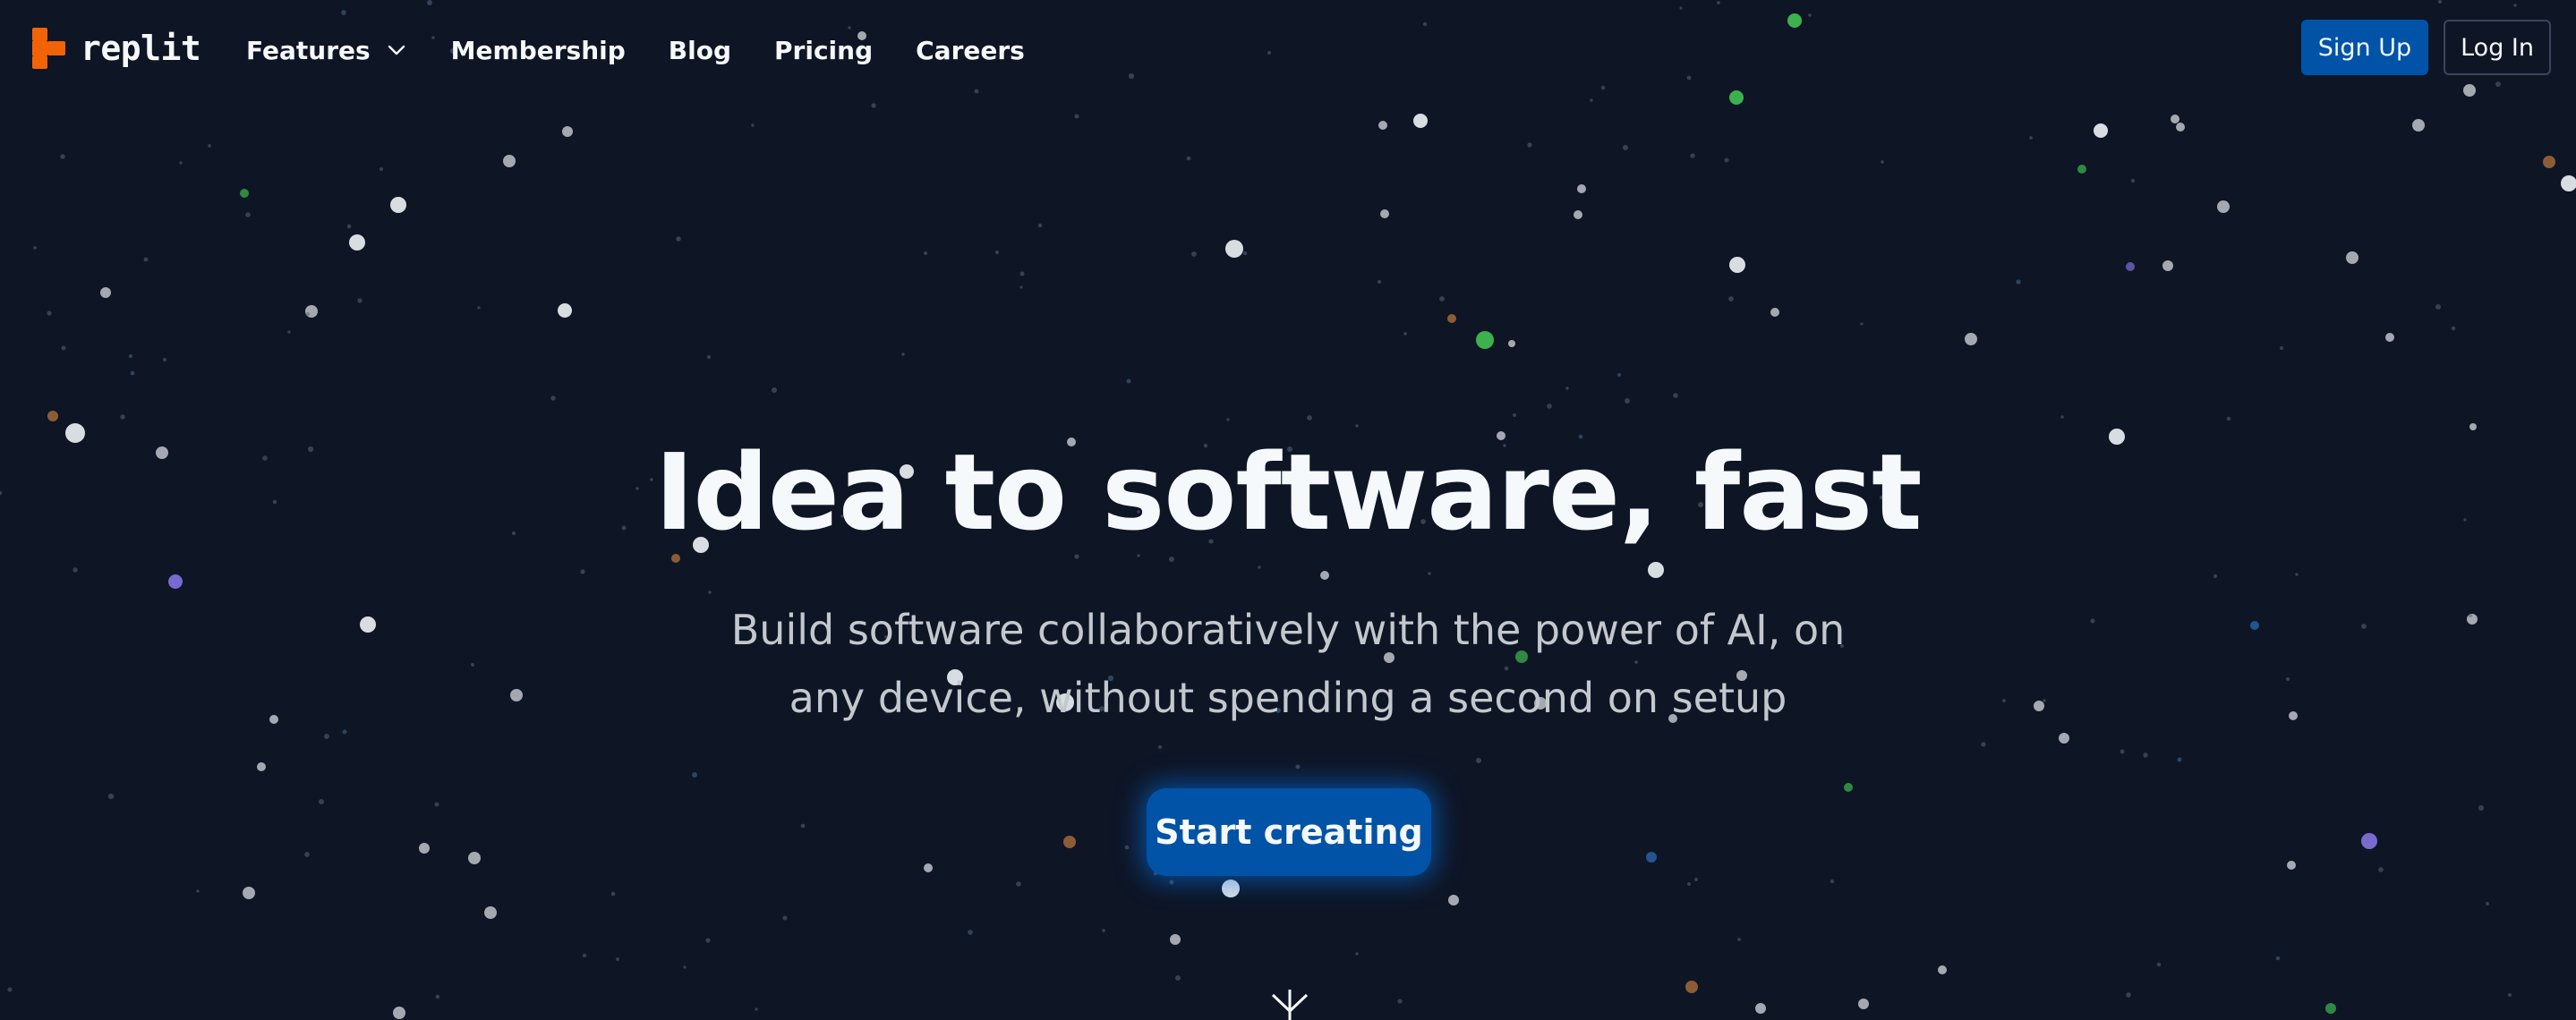  What do you see at coordinates (538, 51) in the screenshot?
I see `nav-membership: Membership` at bounding box center [538, 51].